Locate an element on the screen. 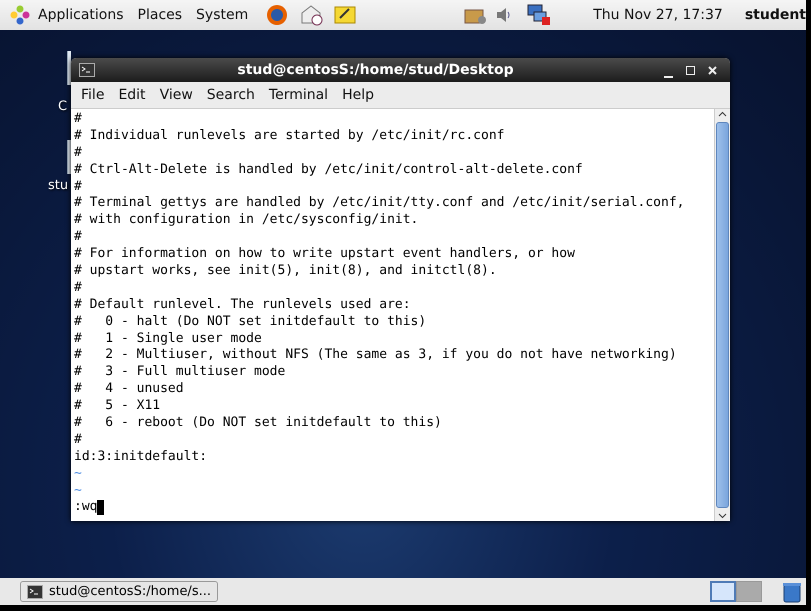  text-line: # For information on how to write upstart event handlers, or how is located at coordinates (324, 255).